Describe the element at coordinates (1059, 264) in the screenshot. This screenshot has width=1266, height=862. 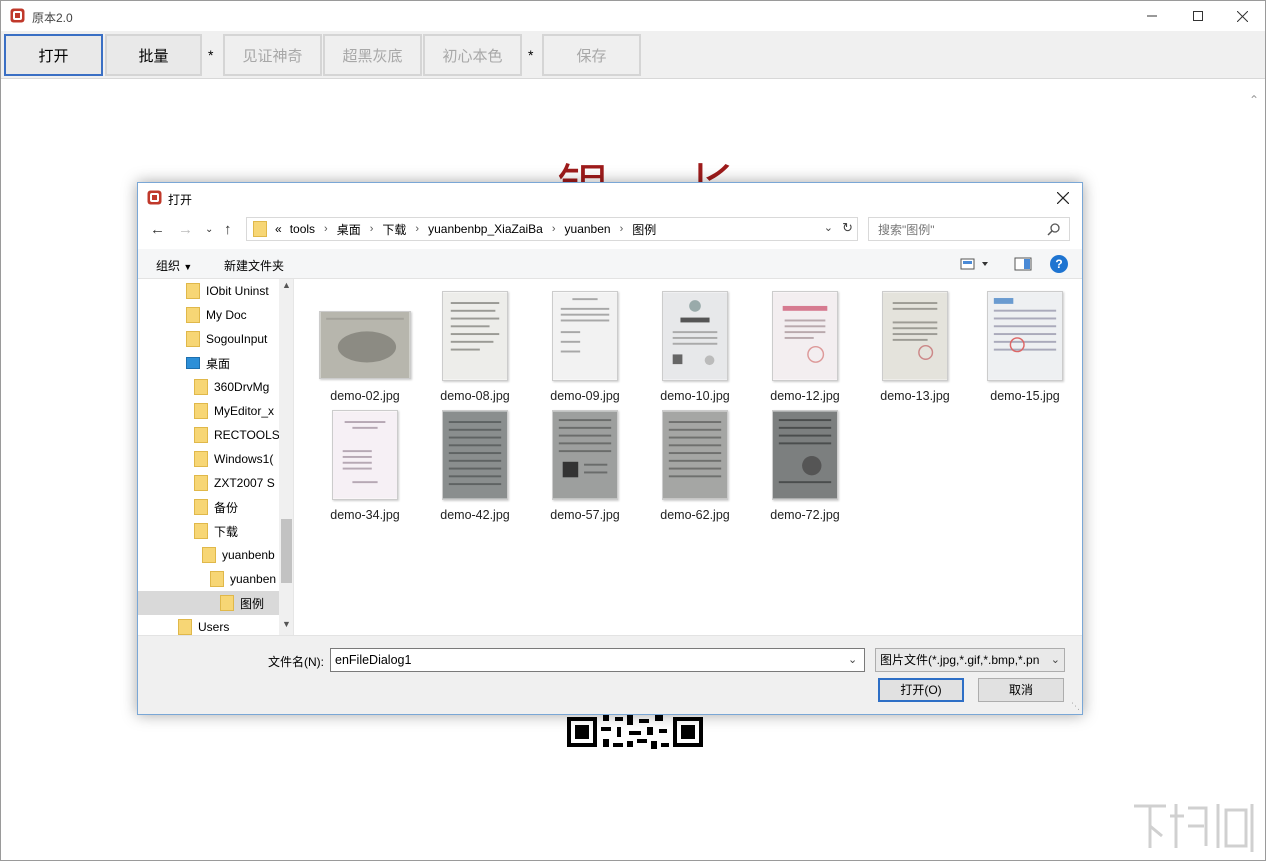
I see `help-icon: ?` at that location.